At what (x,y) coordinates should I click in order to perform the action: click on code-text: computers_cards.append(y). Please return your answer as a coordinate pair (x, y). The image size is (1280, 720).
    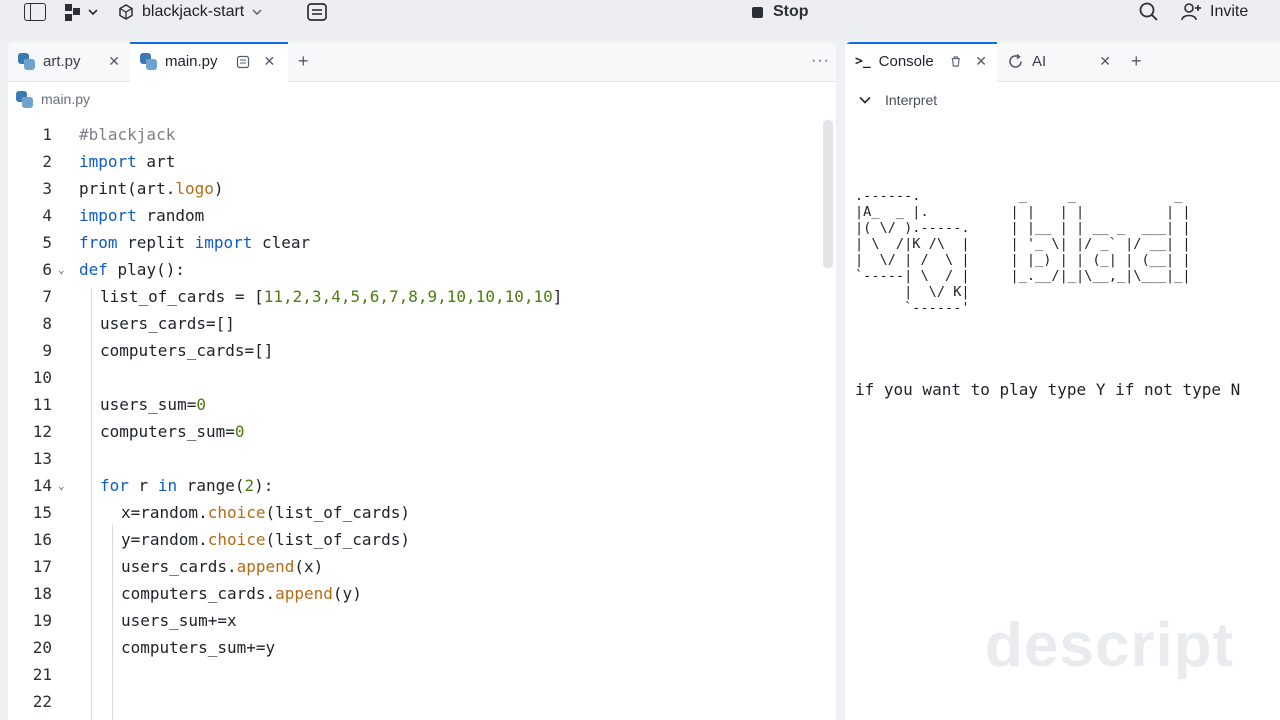
    Looking at the image, I should click on (241, 593).